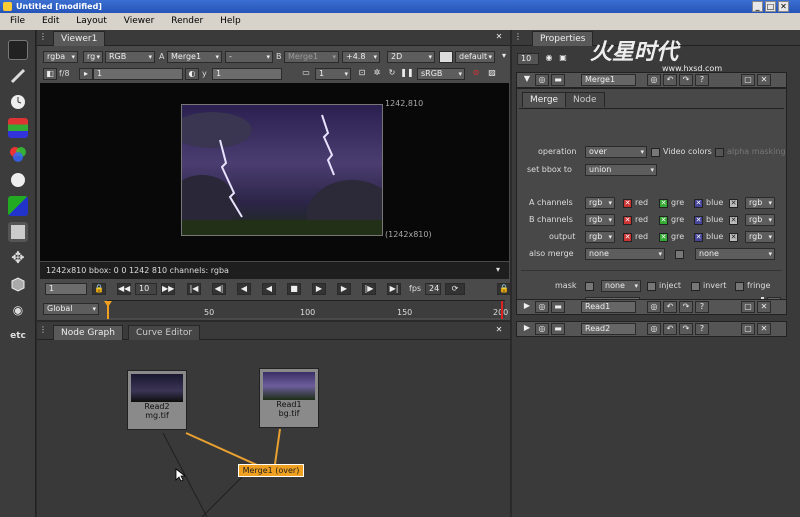 The image size is (800, 517). Describe the element at coordinates (563, 59) in the screenshot. I see `lock-panels-icon: ▣` at that location.